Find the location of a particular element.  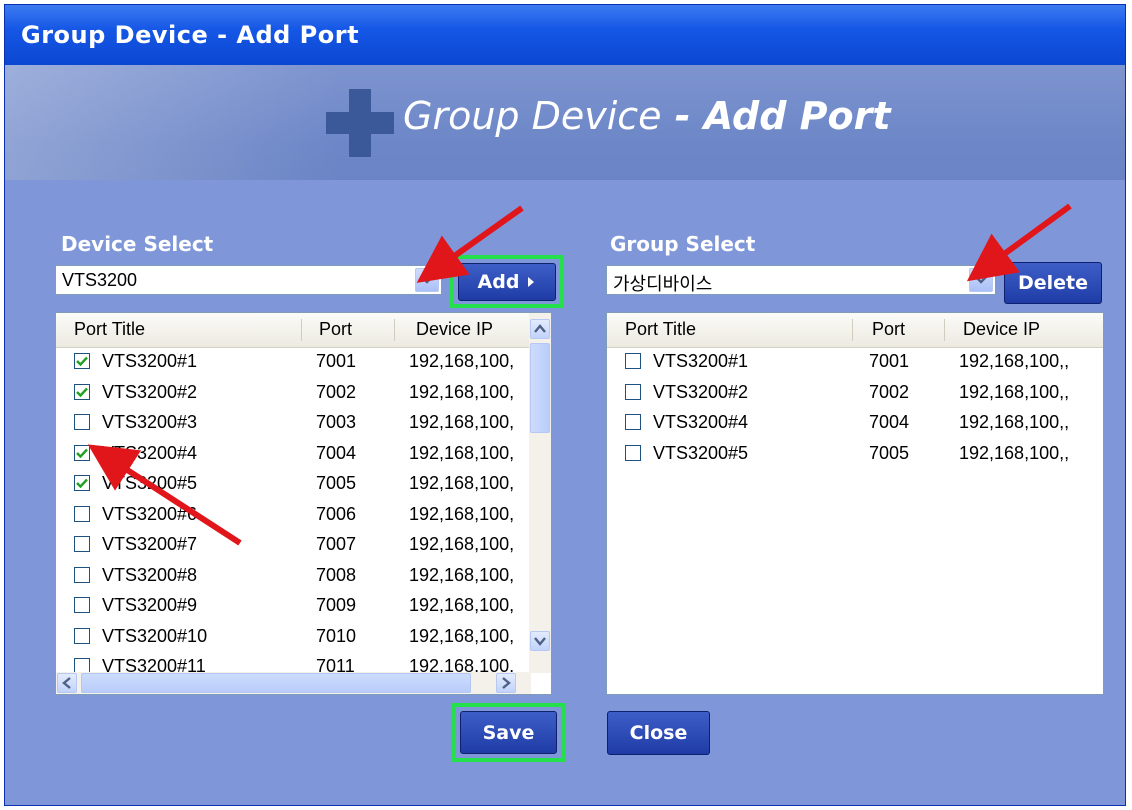

title-bar: Group Device - Add Port is located at coordinates (565, 35).